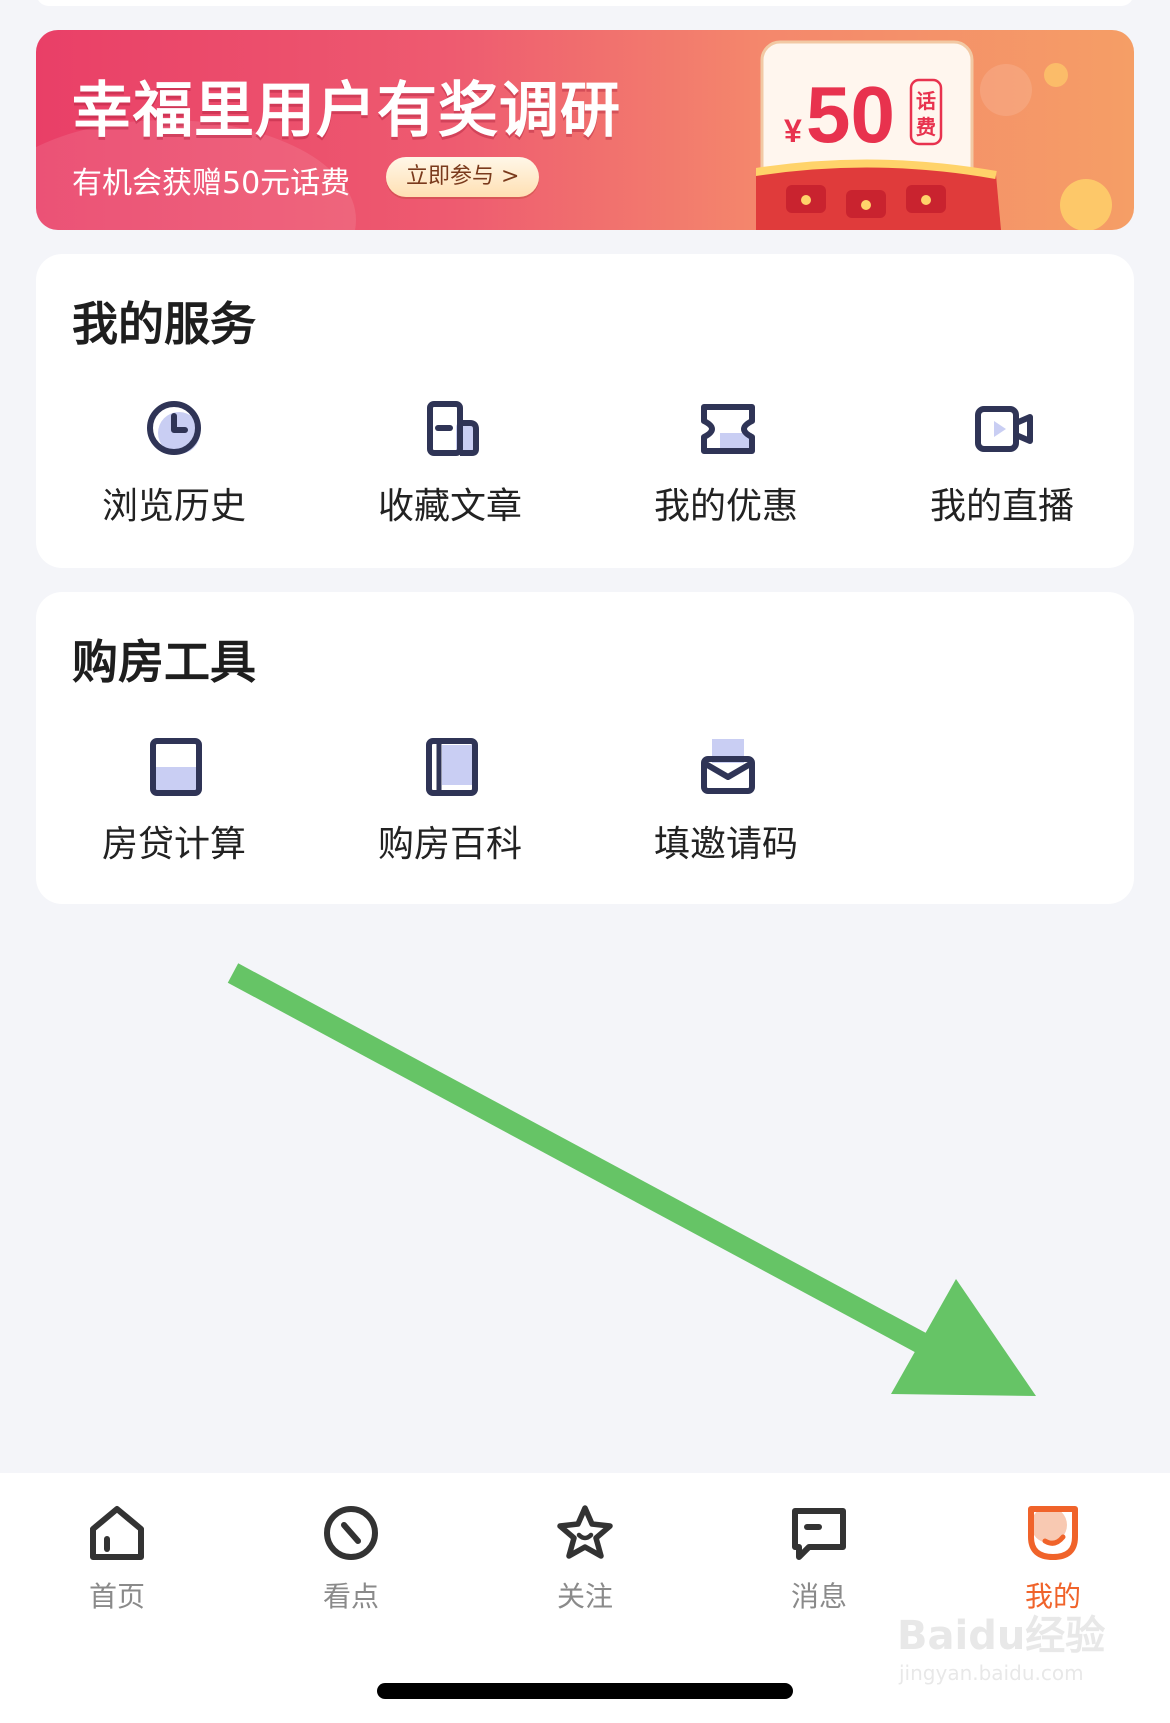 The width and height of the screenshot is (1170, 1723). I want to click on tab-follow: 关注, so click(585, 1558).